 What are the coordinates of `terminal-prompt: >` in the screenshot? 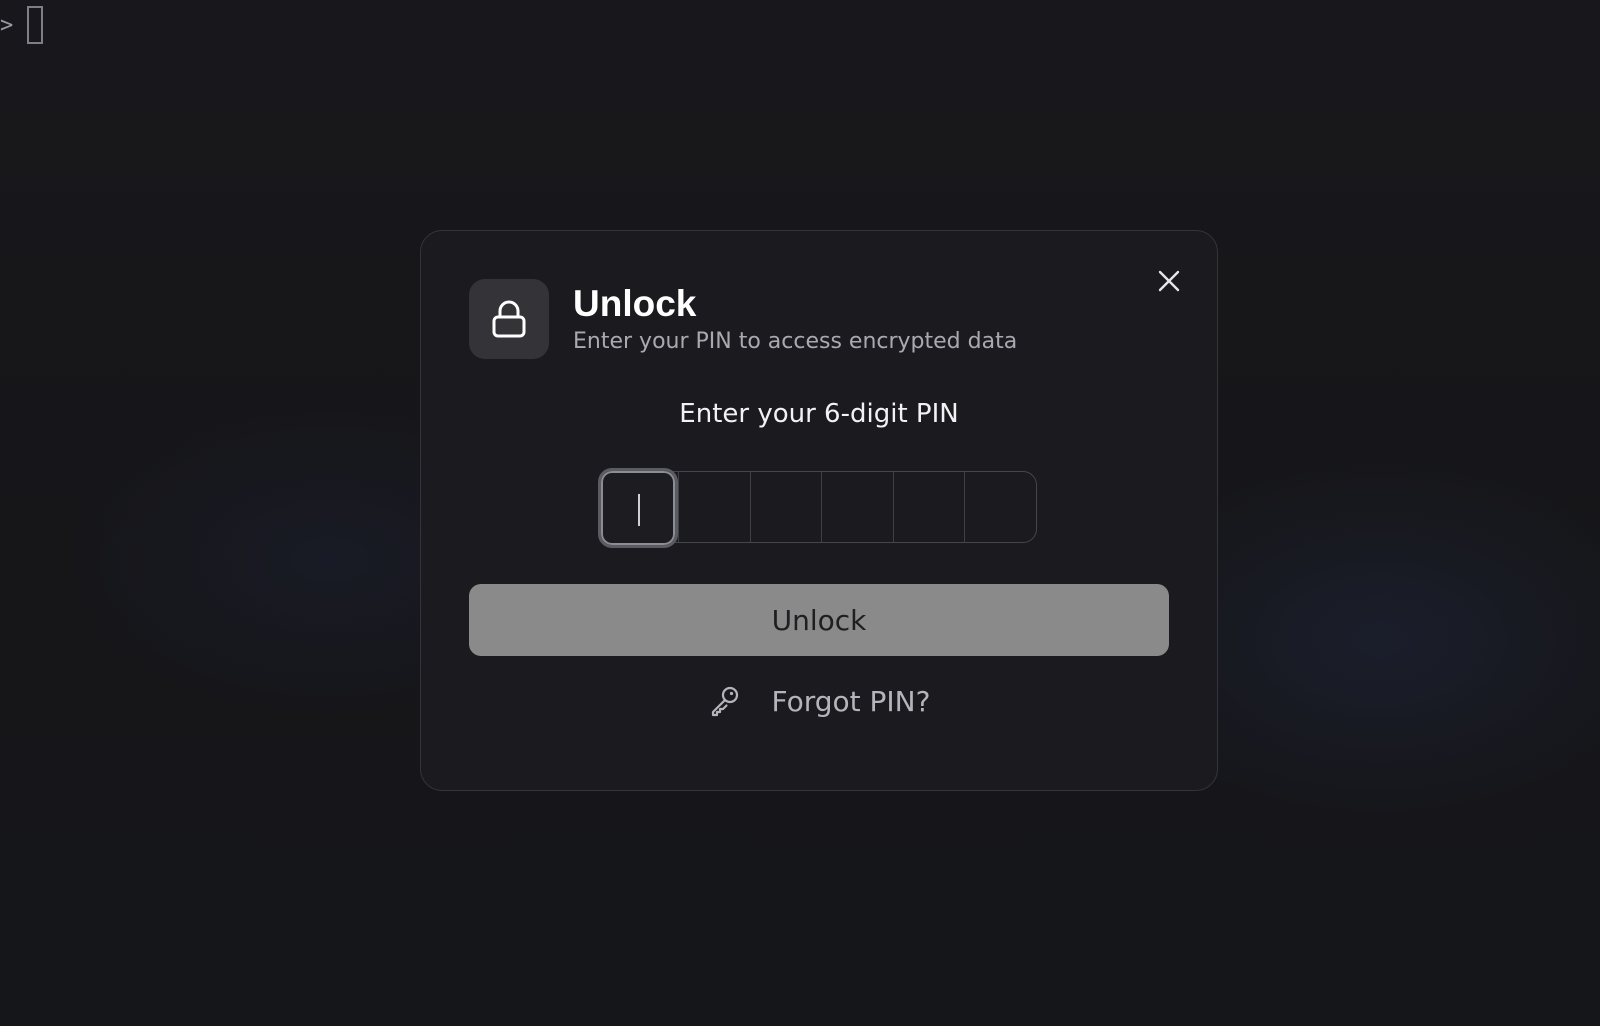 It's located at (22, 25).